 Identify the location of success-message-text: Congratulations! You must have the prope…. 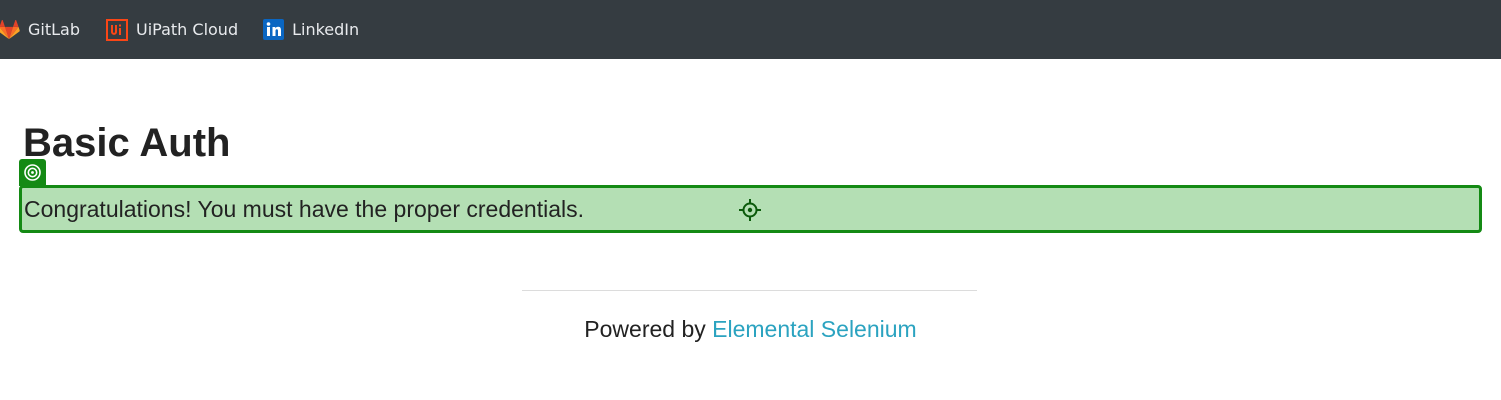
(304, 208).